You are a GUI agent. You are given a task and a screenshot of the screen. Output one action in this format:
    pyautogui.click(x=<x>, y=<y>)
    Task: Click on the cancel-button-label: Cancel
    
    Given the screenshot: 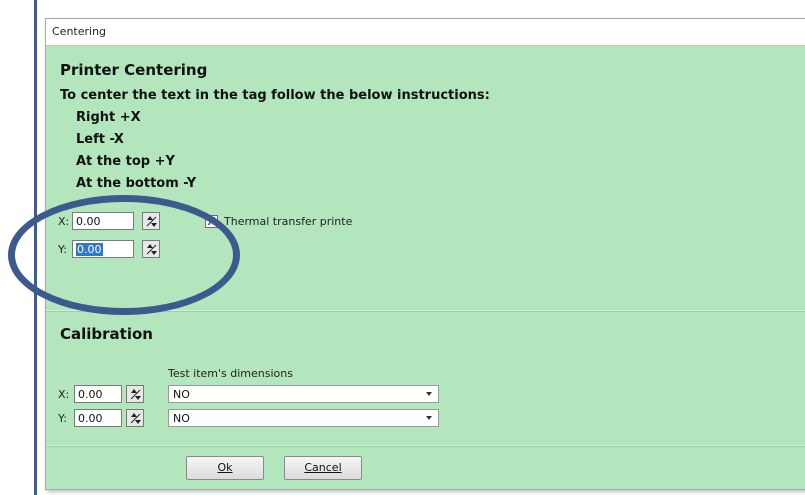 What is the action you would take?
    pyautogui.click(x=323, y=467)
    